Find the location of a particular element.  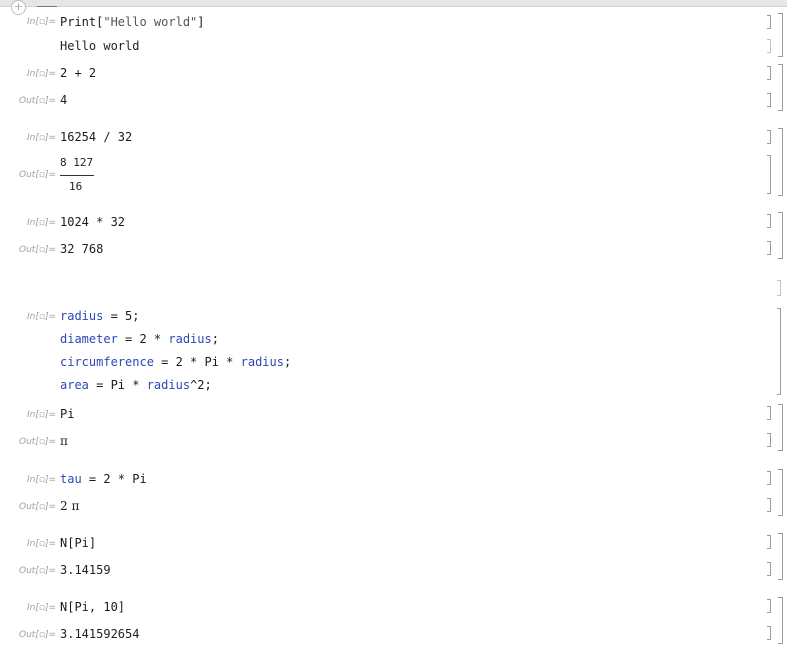

add-cell-plus-icon: + is located at coordinates (18, 7).